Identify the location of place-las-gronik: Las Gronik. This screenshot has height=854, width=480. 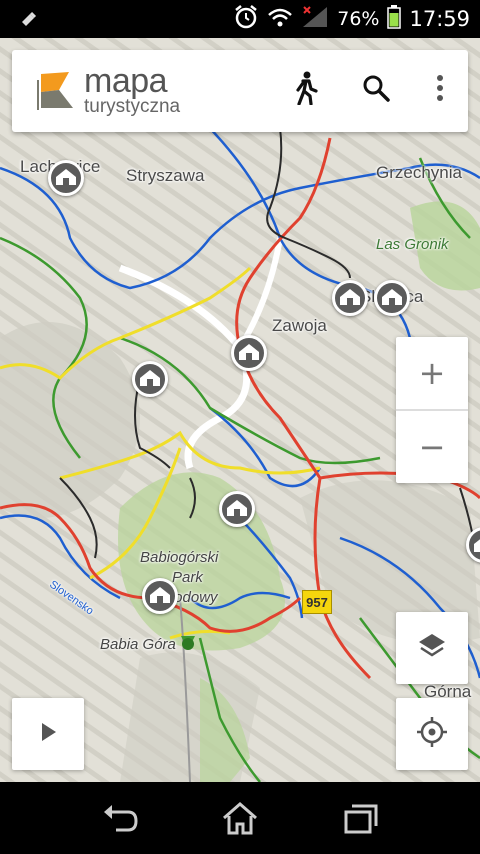
(412, 244).